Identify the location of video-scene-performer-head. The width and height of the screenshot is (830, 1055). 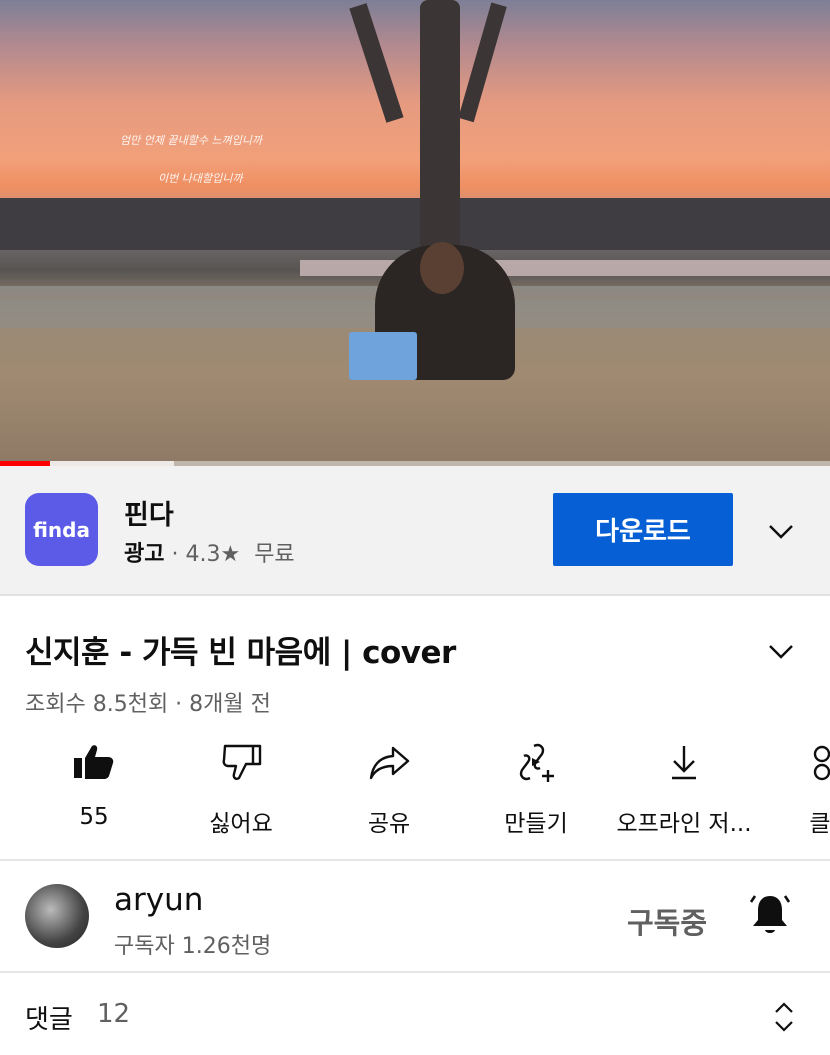
(442, 268).